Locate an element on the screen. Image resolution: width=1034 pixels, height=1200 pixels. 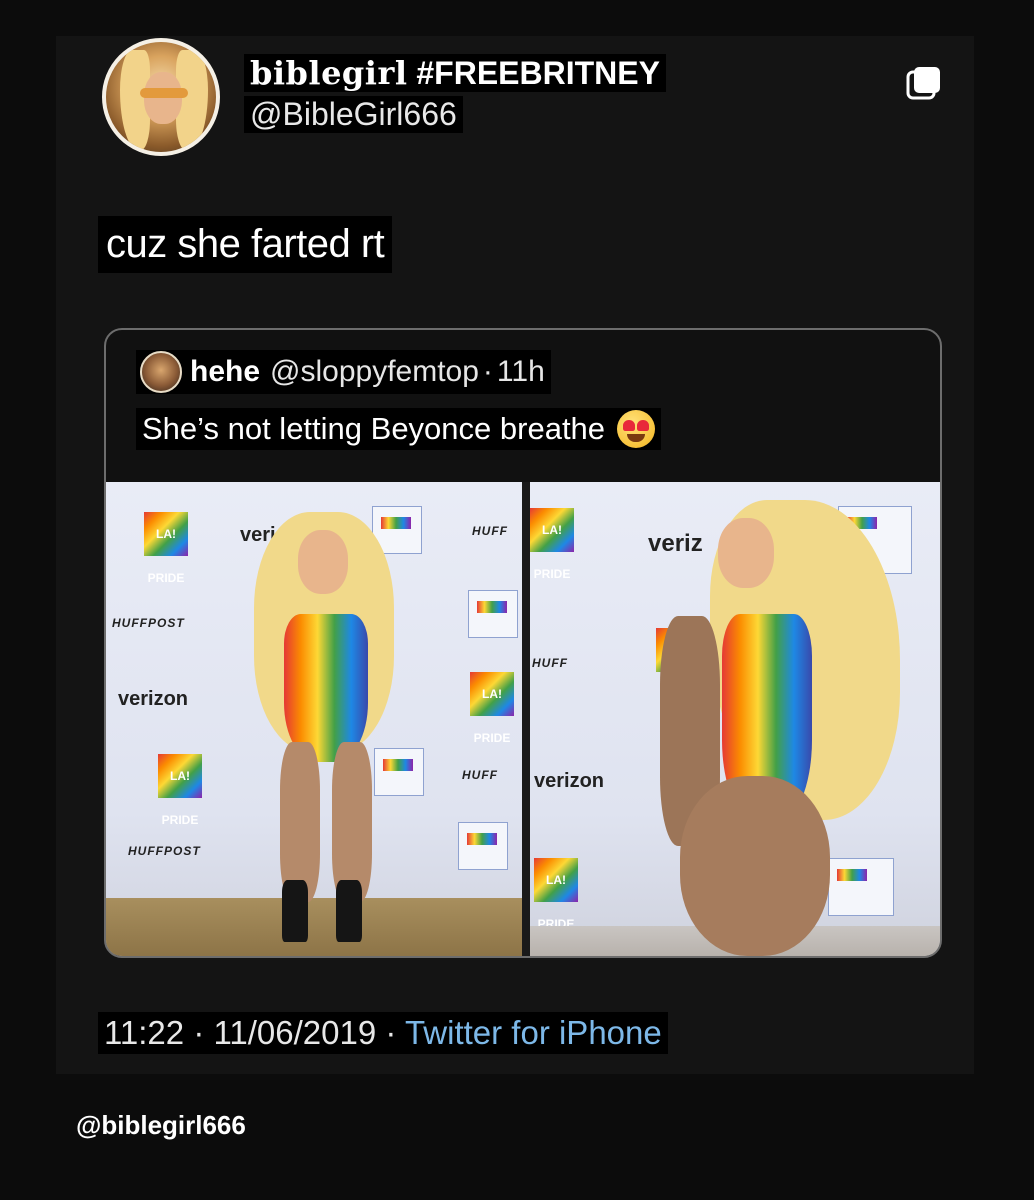
photo-divider is located at coordinates (526, 719).